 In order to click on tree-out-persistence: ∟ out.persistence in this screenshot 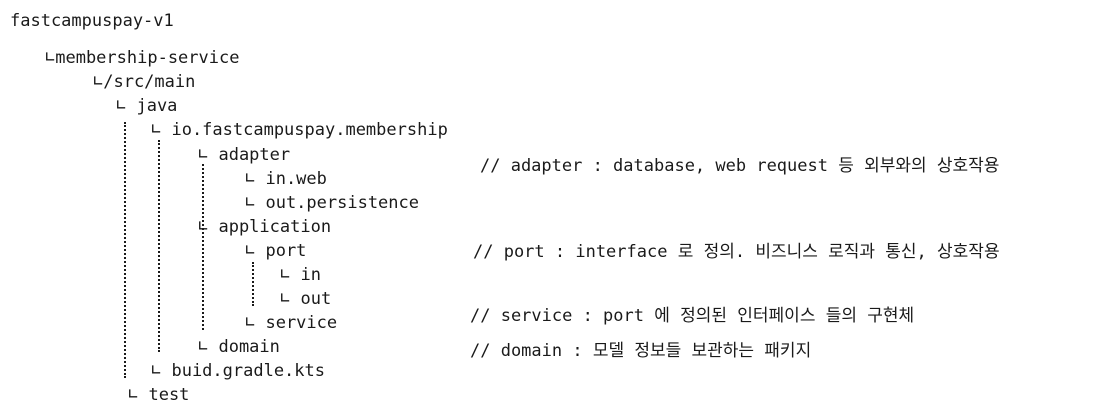, I will do `click(332, 203)`.